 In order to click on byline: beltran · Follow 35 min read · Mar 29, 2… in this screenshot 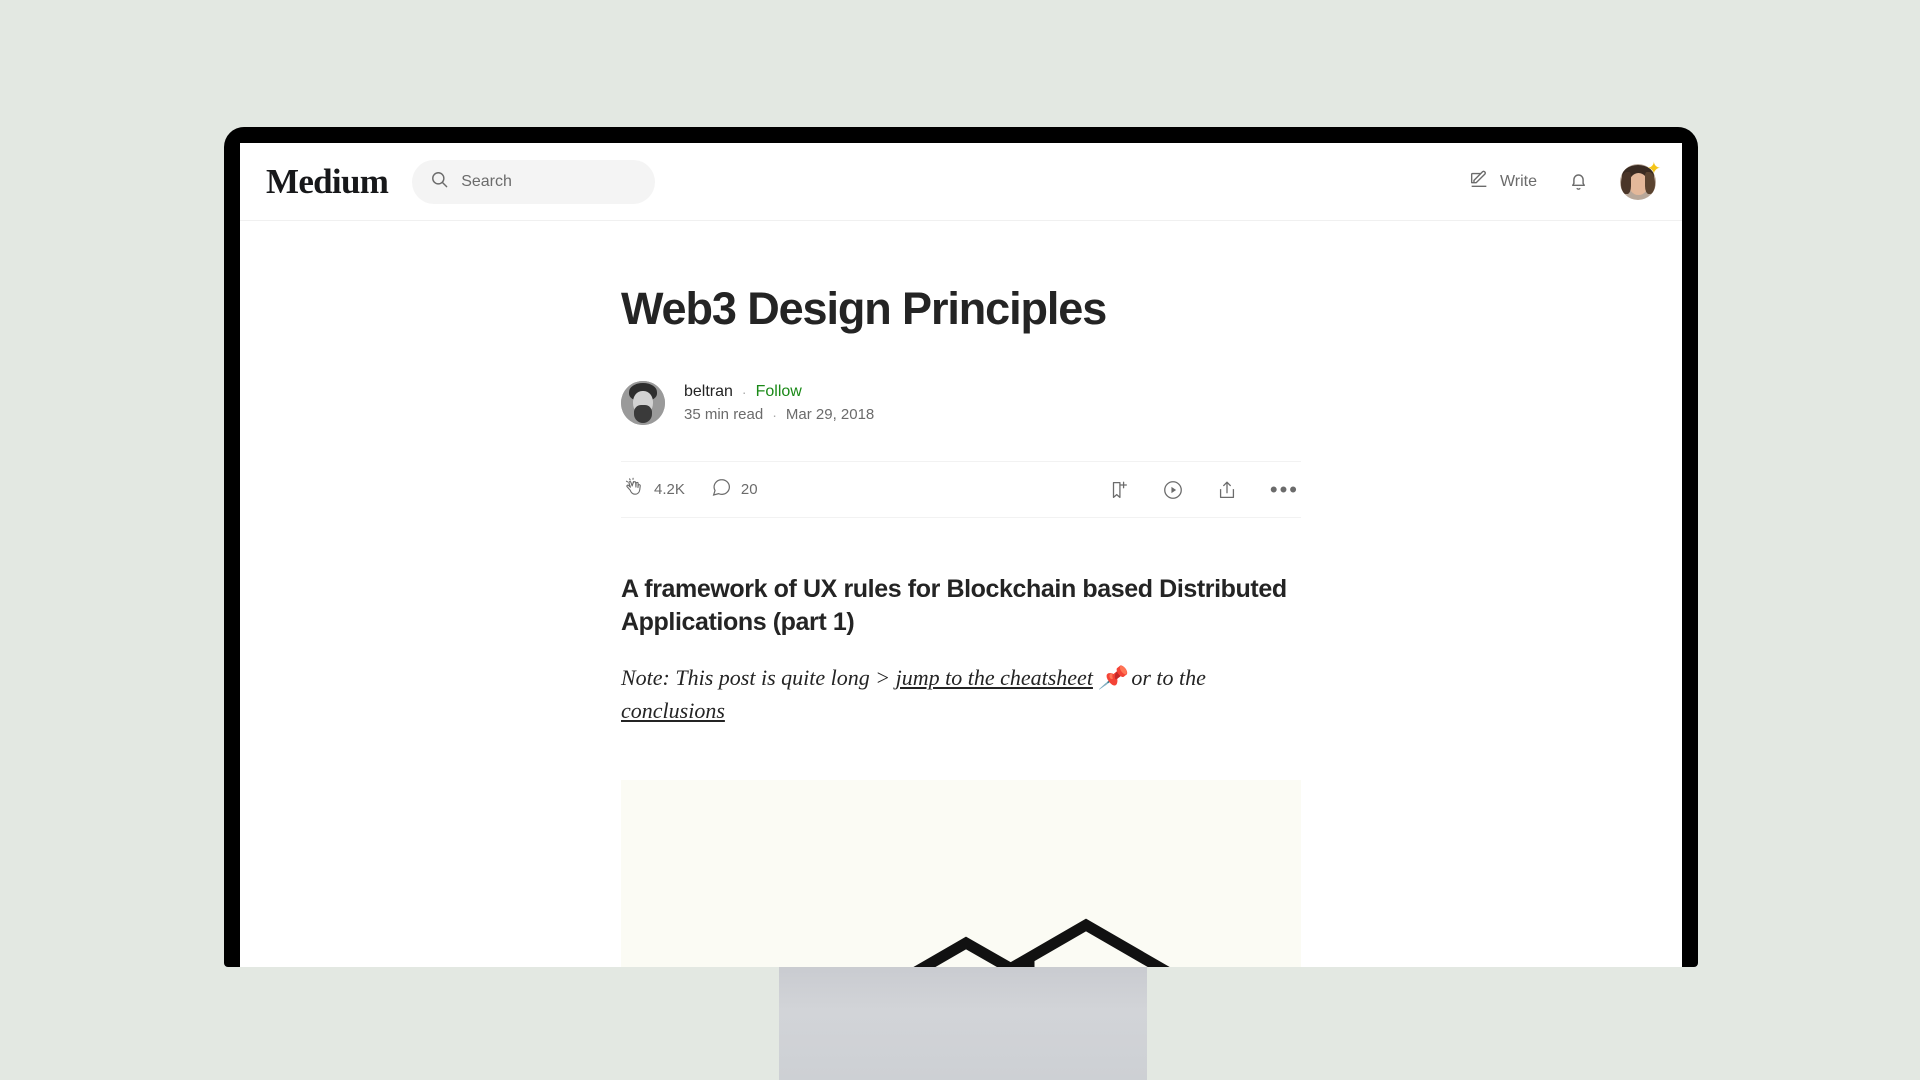, I will do `click(961, 403)`.